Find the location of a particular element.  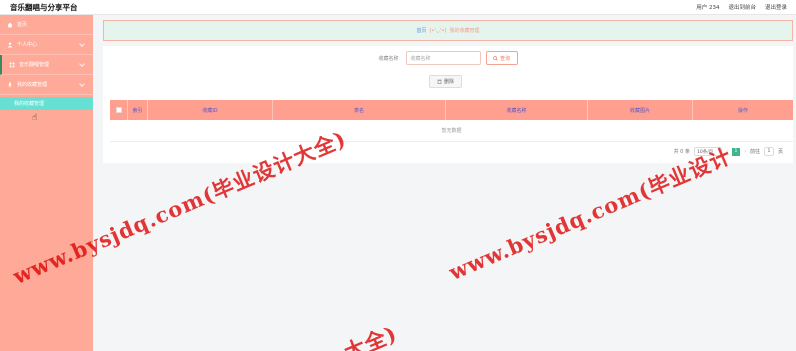

sidebar-item-label: 首页 is located at coordinates (22, 25).